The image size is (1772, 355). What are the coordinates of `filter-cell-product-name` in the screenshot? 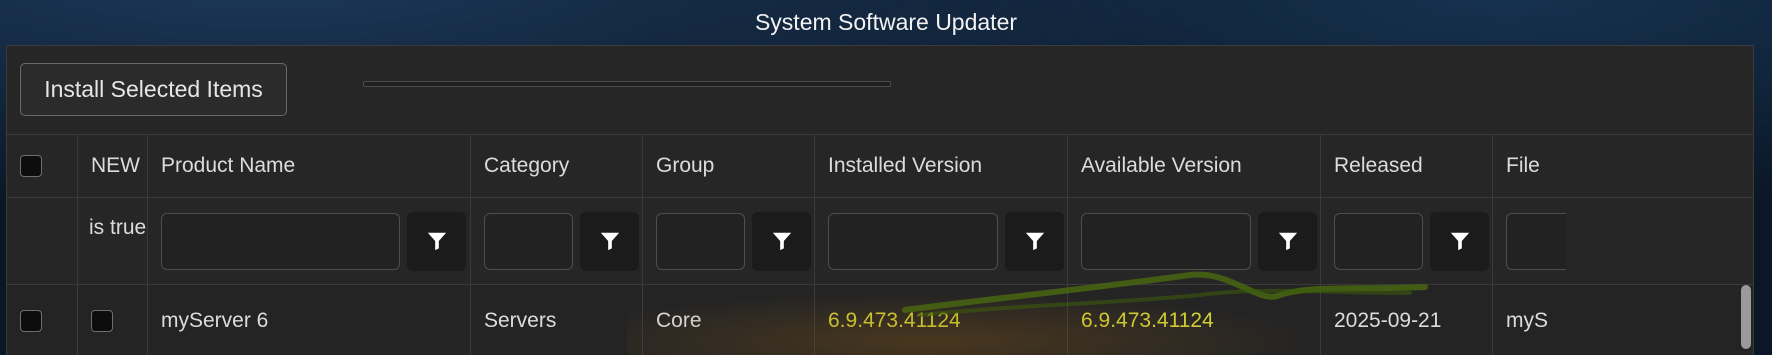 It's located at (308, 241).